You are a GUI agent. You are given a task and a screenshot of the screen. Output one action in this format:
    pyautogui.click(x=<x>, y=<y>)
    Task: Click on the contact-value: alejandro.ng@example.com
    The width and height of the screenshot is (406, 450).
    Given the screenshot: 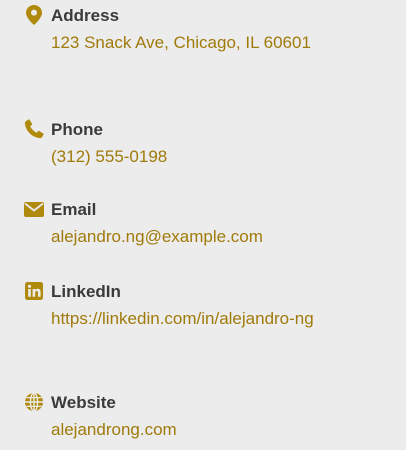 What is the action you would take?
    pyautogui.click(x=157, y=236)
    